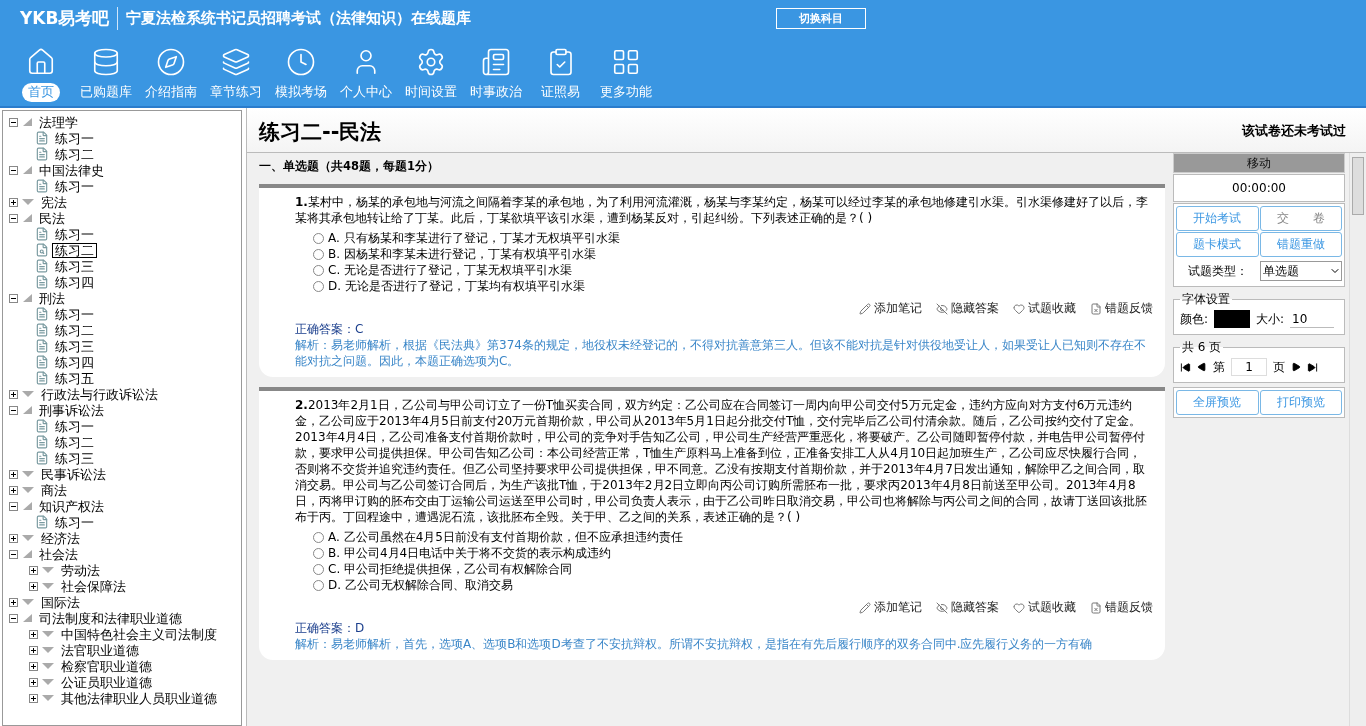  Describe the element at coordinates (52, 298) in the screenshot. I see `tree-node: 刑法` at that location.